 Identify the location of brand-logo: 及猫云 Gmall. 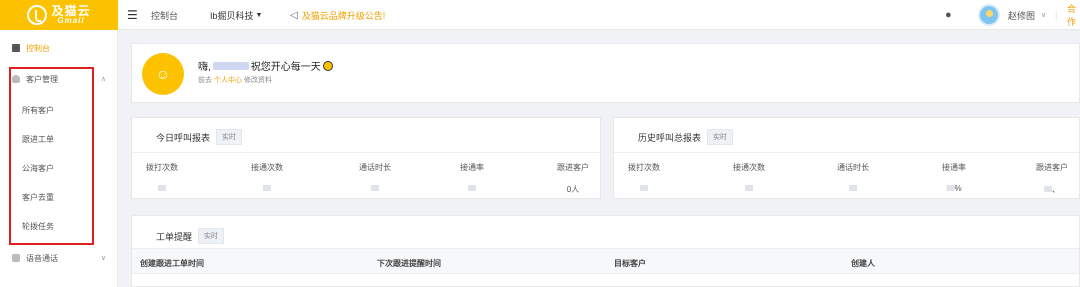
(59, 15).